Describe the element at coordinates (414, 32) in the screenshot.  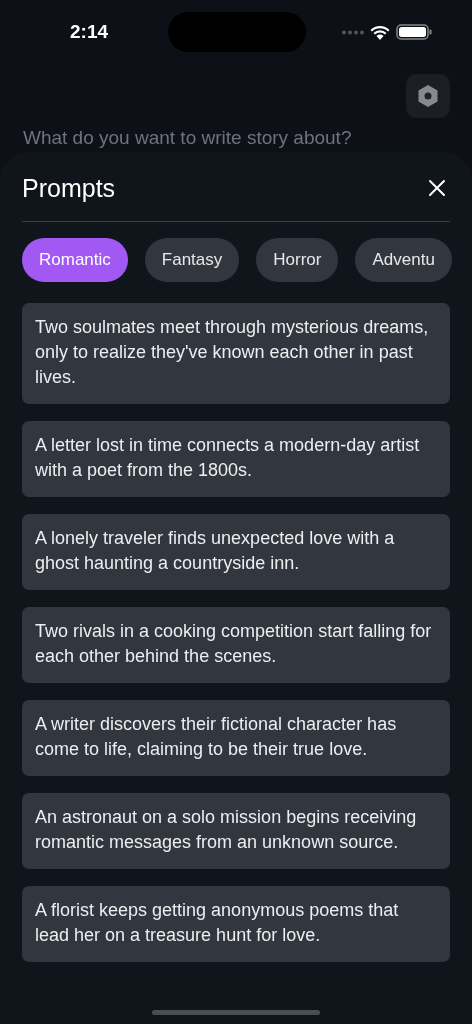
I see `battery-icon` at that location.